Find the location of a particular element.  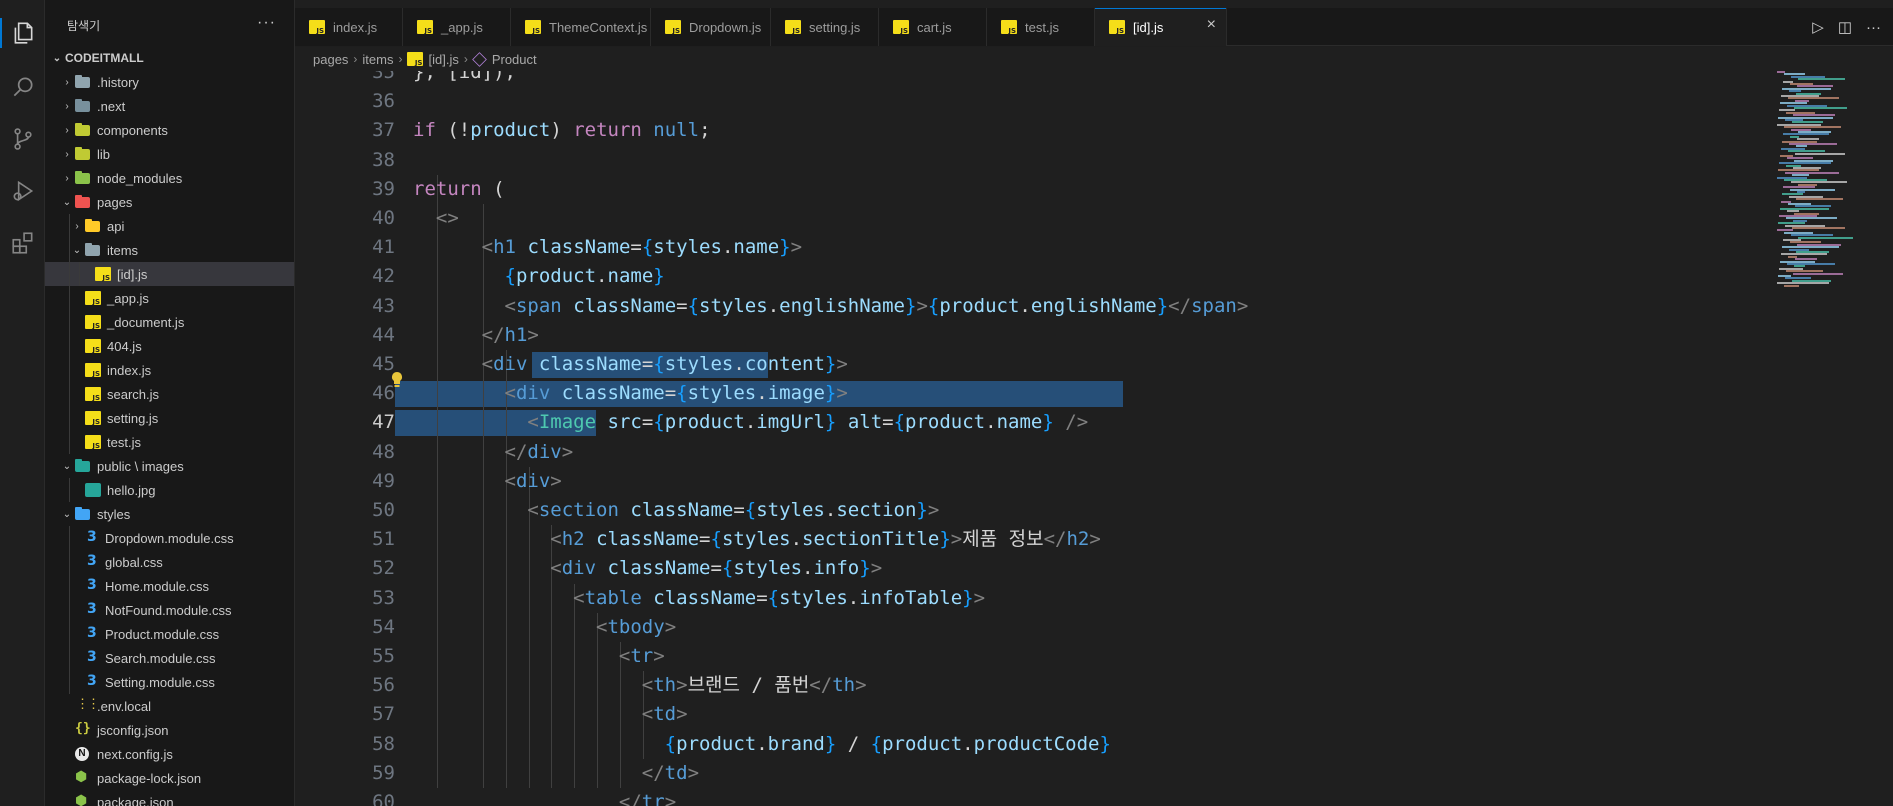

code-line: {product.brand} / {product.productCode} is located at coordinates (762, 744).